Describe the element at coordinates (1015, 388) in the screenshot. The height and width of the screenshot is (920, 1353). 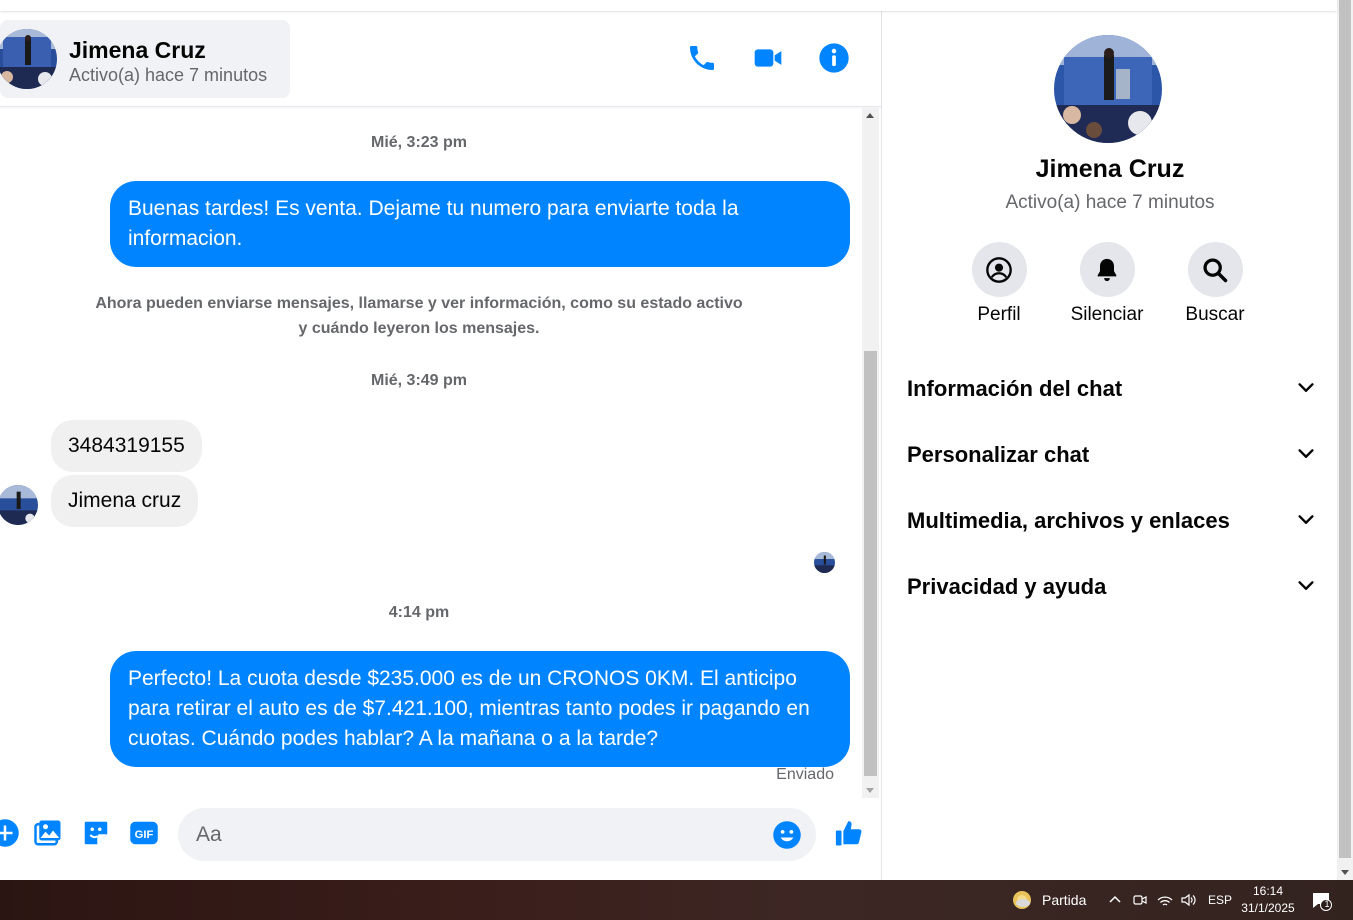
I see `section-title: Información del chat` at that location.